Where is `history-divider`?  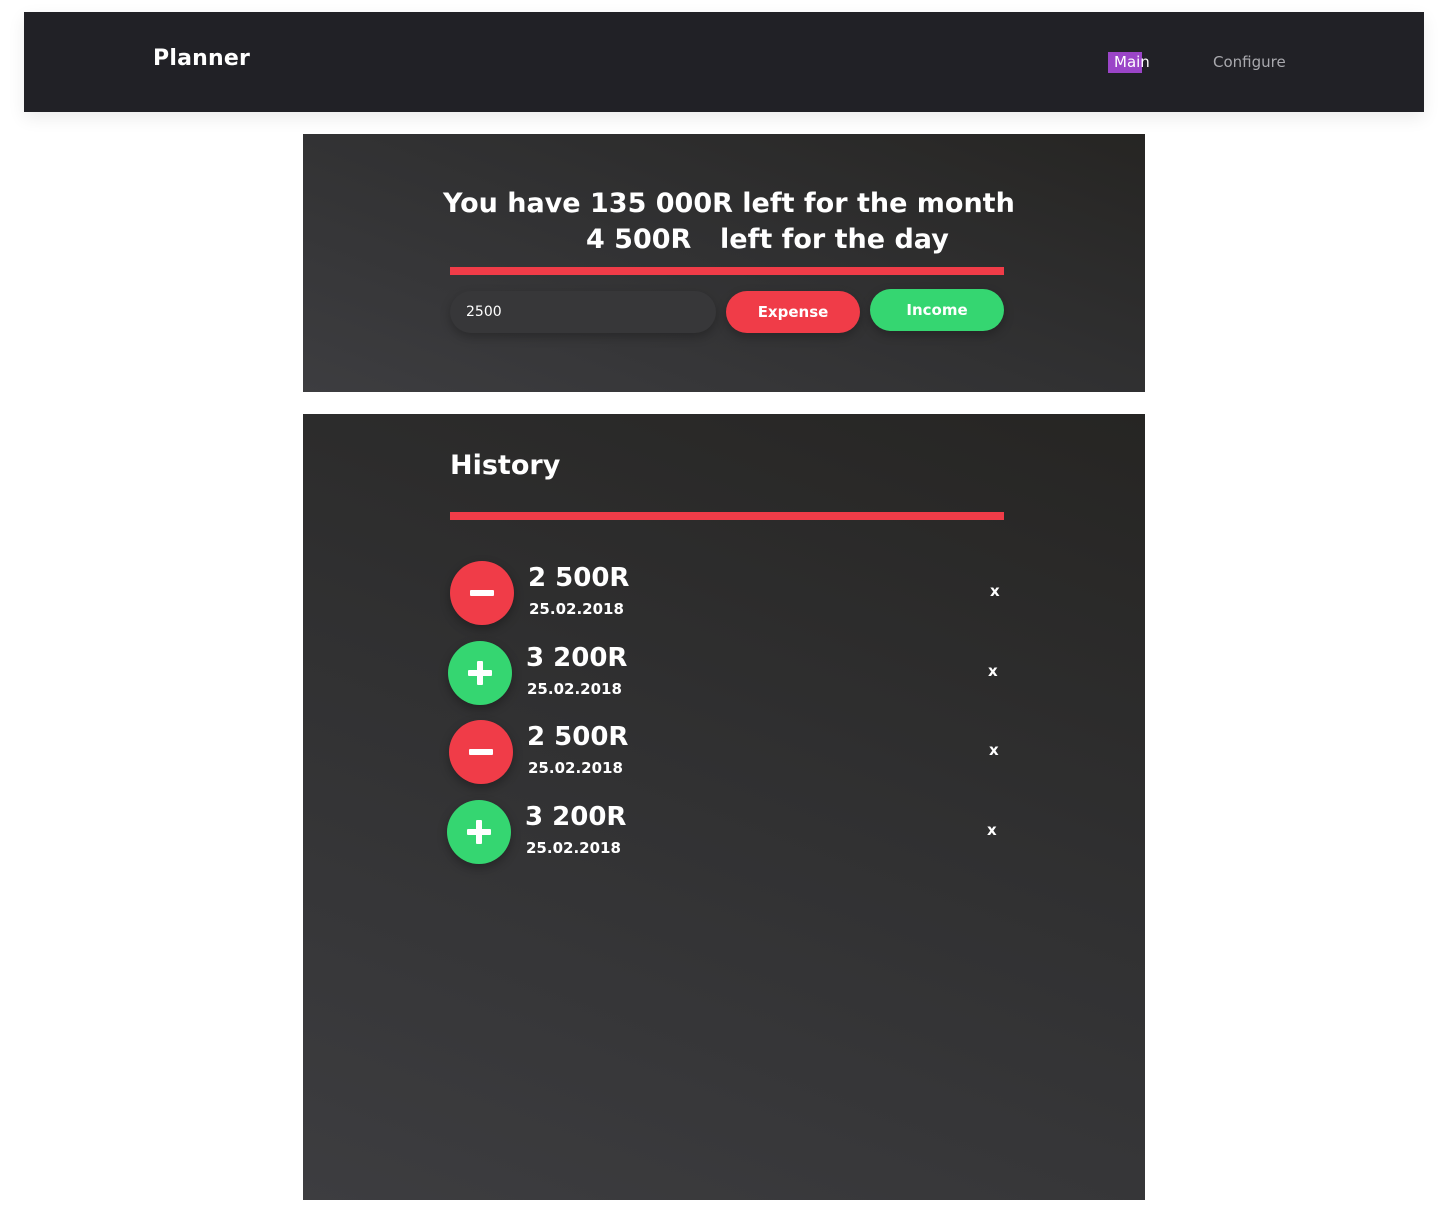
history-divider is located at coordinates (727, 516).